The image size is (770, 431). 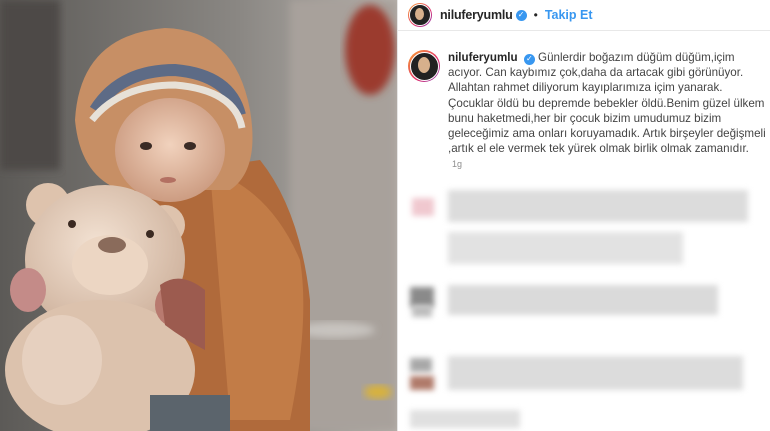 I want to click on post-header: niluferyumlu ✓ • Takip Et, so click(x=584, y=15).